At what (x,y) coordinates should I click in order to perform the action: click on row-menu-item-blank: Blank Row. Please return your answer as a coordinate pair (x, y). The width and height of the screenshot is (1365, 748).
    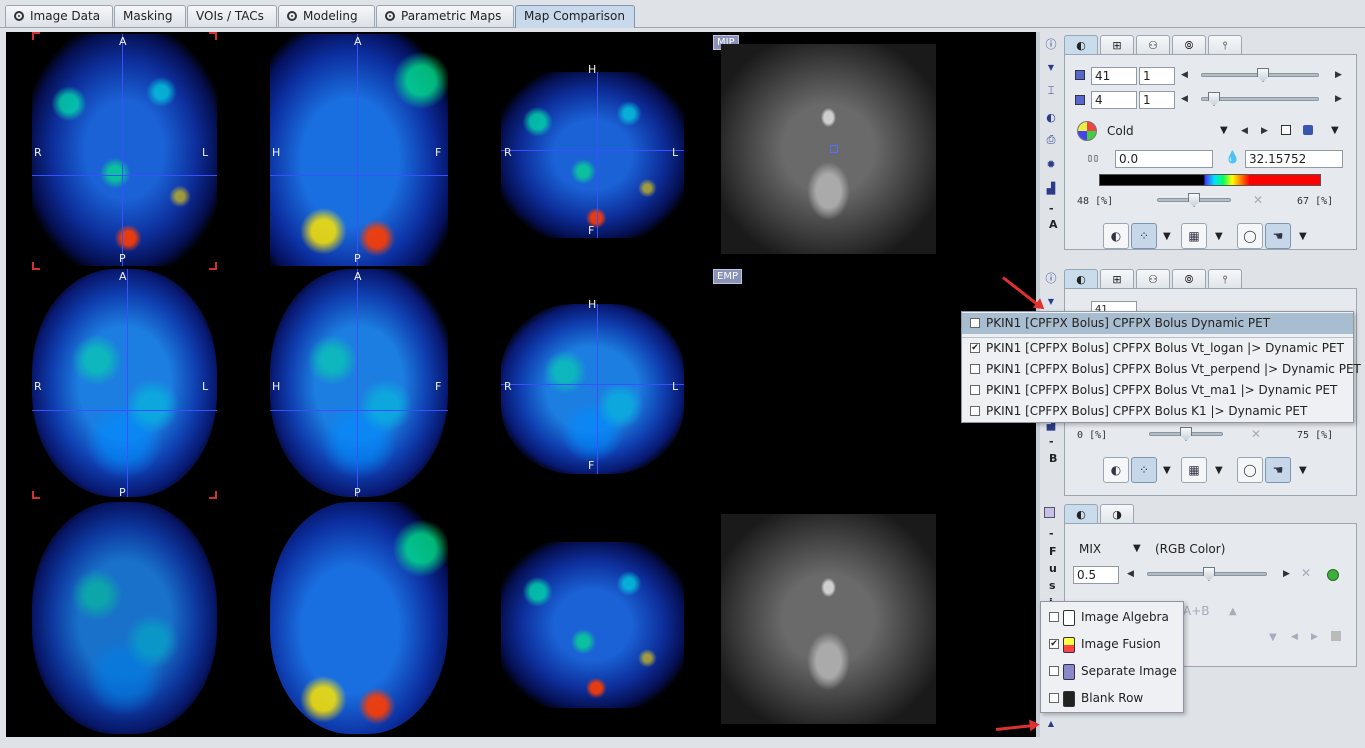
    Looking at the image, I should click on (1112, 698).